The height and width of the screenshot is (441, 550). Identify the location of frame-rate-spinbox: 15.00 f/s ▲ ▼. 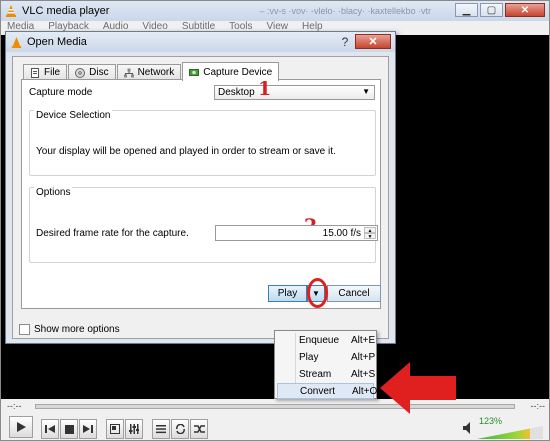
(296, 233).